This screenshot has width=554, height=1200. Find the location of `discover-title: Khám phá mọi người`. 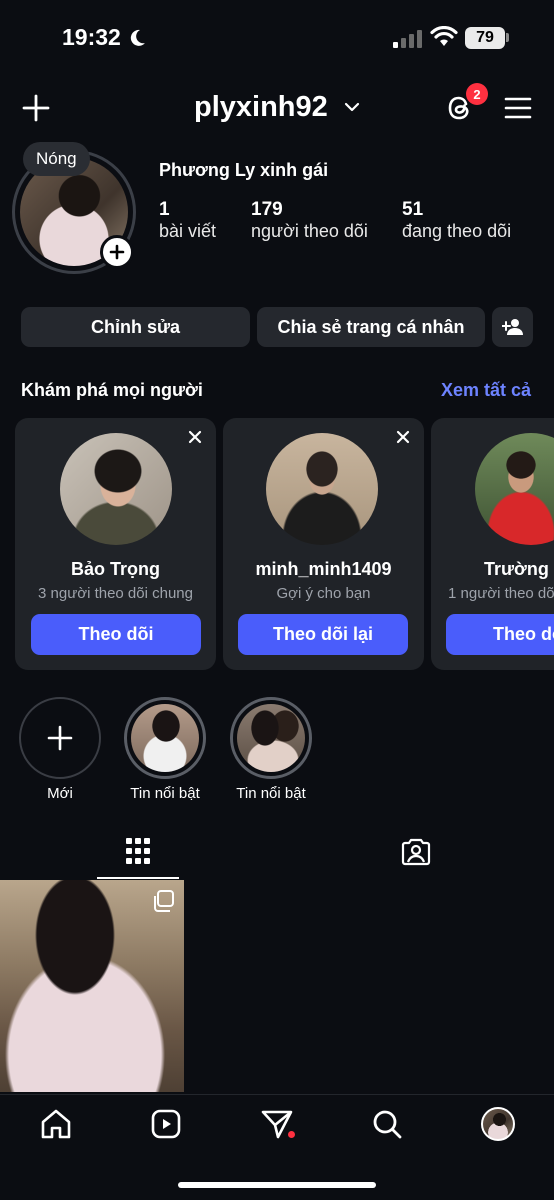

discover-title: Khám phá mọi người is located at coordinates (112, 390).